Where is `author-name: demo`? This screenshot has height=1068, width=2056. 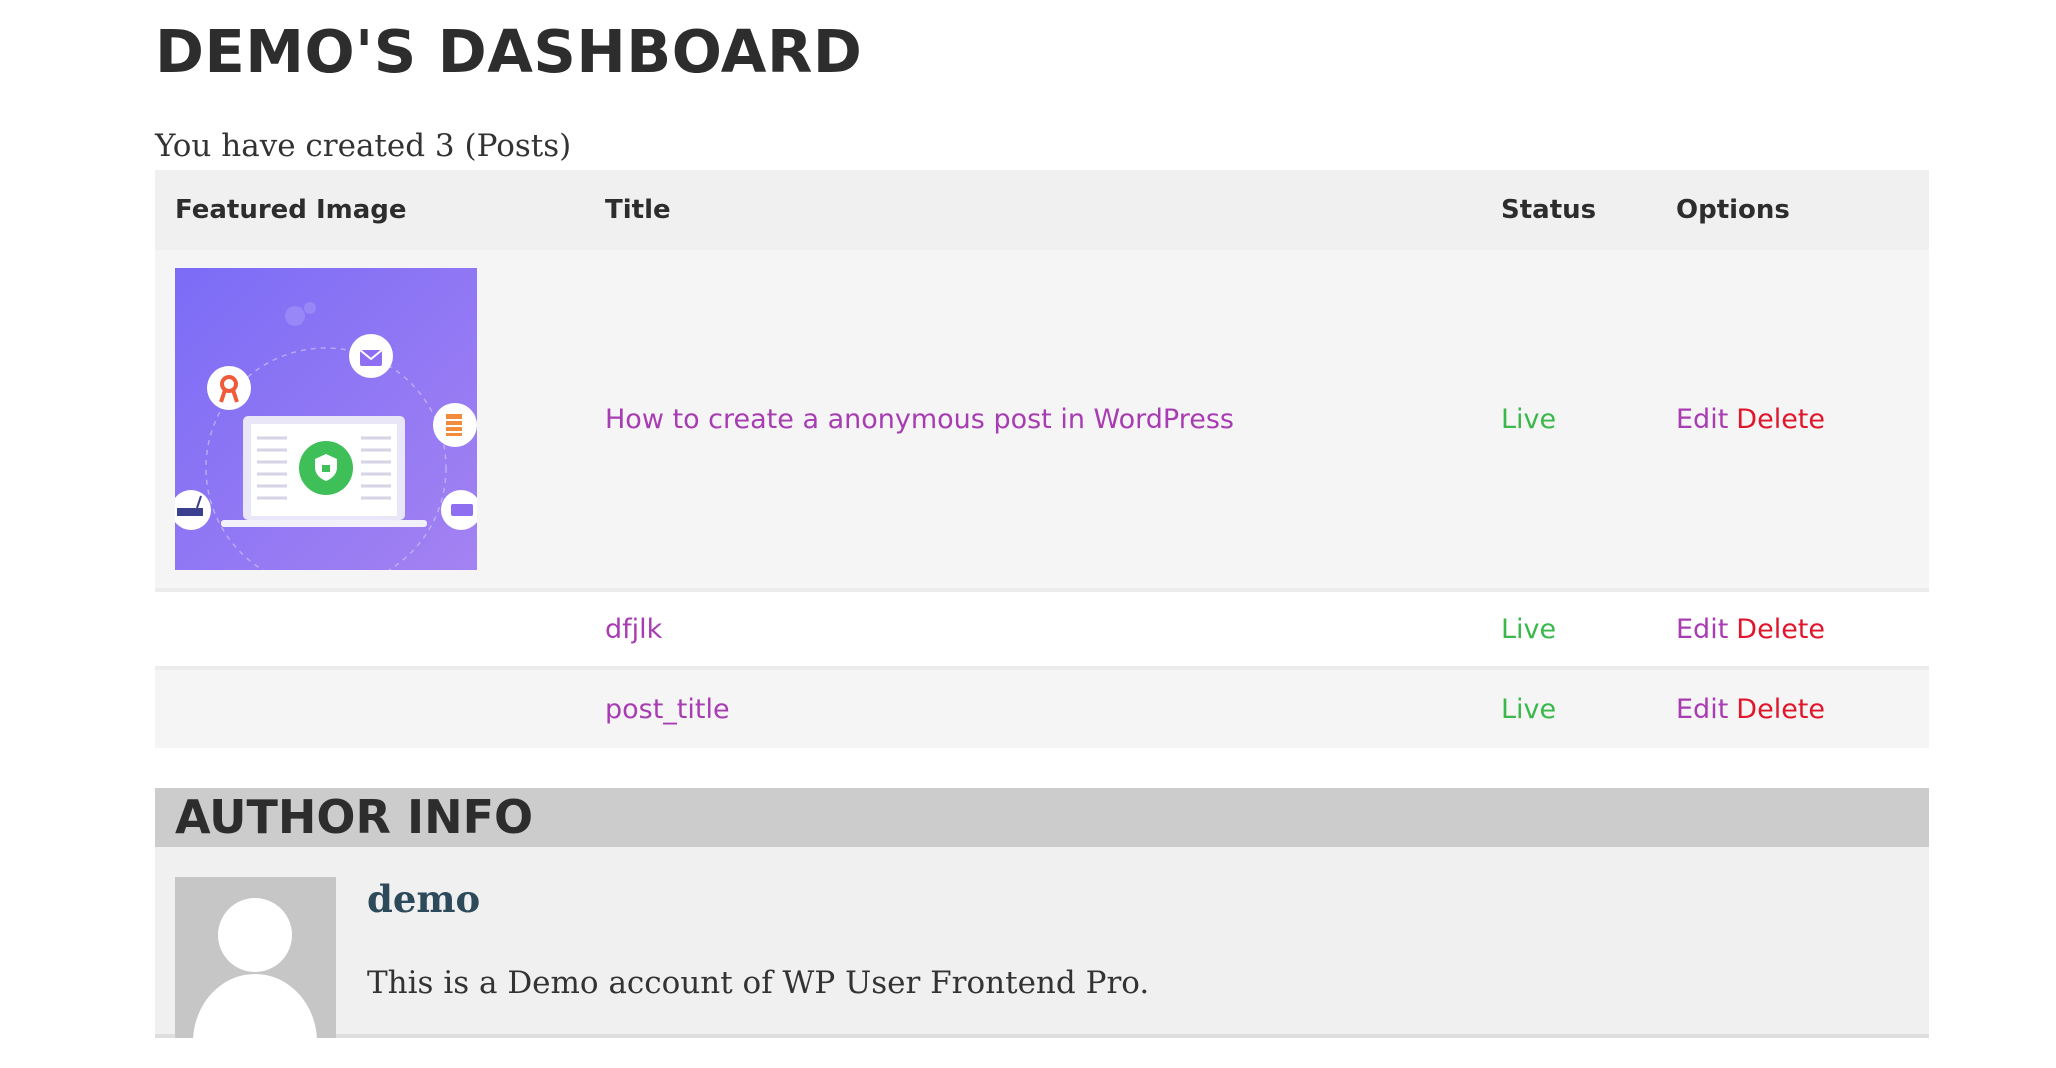 author-name: demo is located at coordinates (424, 899).